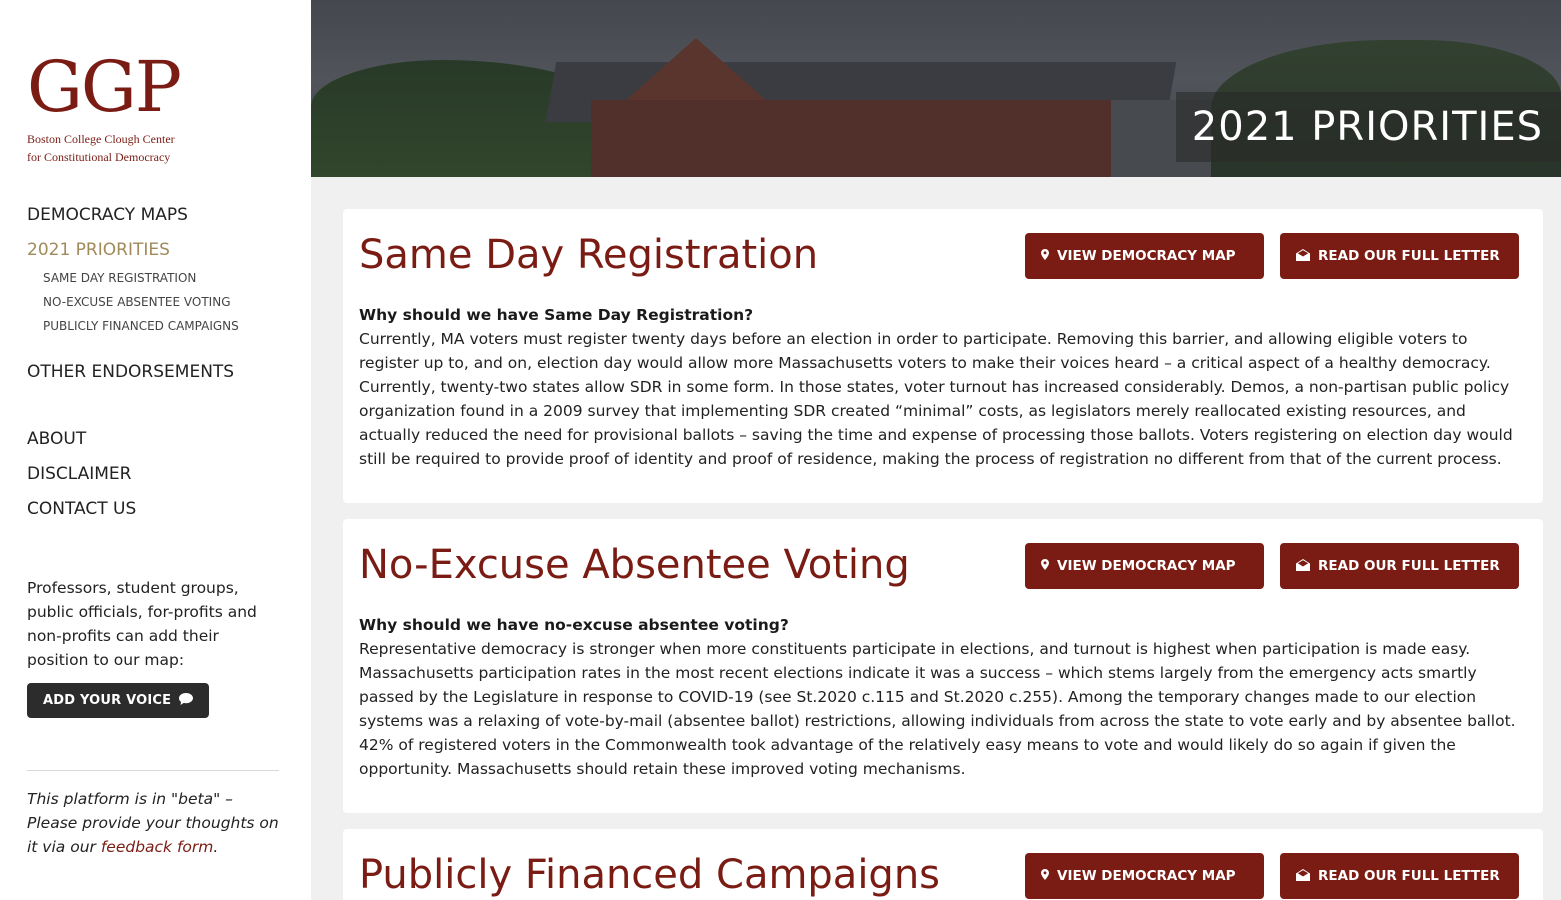  What do you see at coordinates (157, 509) in the screenshot?
I see `nav-contact-us: CONTACT US` at bounding box center [157, 509].